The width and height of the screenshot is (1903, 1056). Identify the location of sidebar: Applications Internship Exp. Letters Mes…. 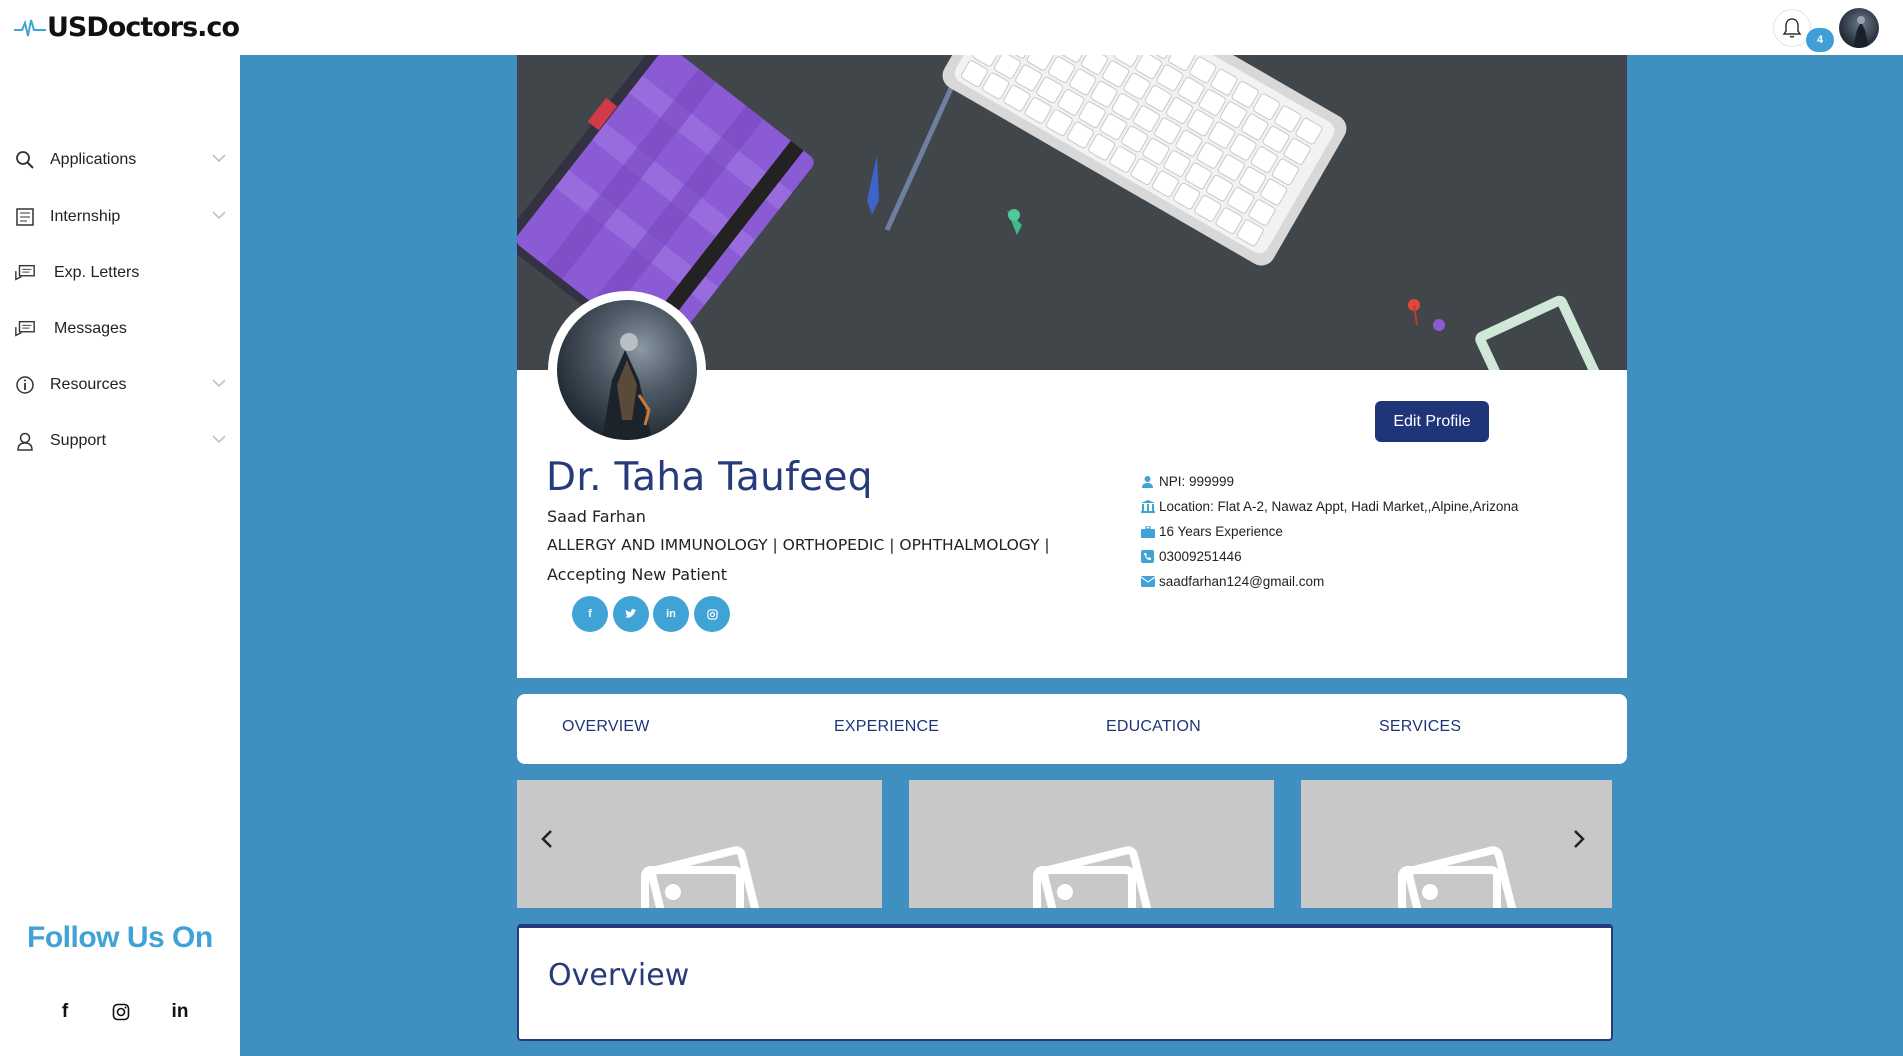
(120, 555).